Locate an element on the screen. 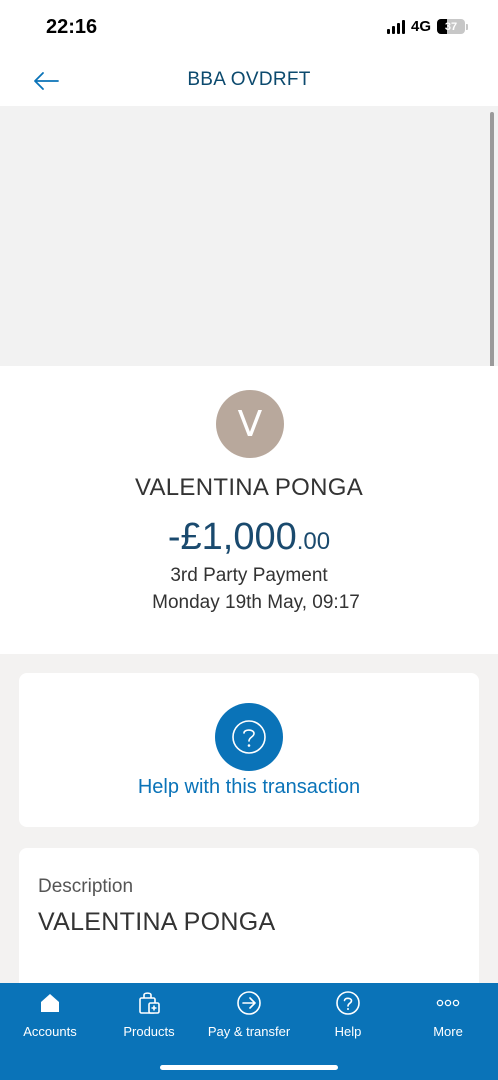 Image resolution: width=498 pixels, height=1080 pixels. nav-more: More is located at coordinates (448, 1015).